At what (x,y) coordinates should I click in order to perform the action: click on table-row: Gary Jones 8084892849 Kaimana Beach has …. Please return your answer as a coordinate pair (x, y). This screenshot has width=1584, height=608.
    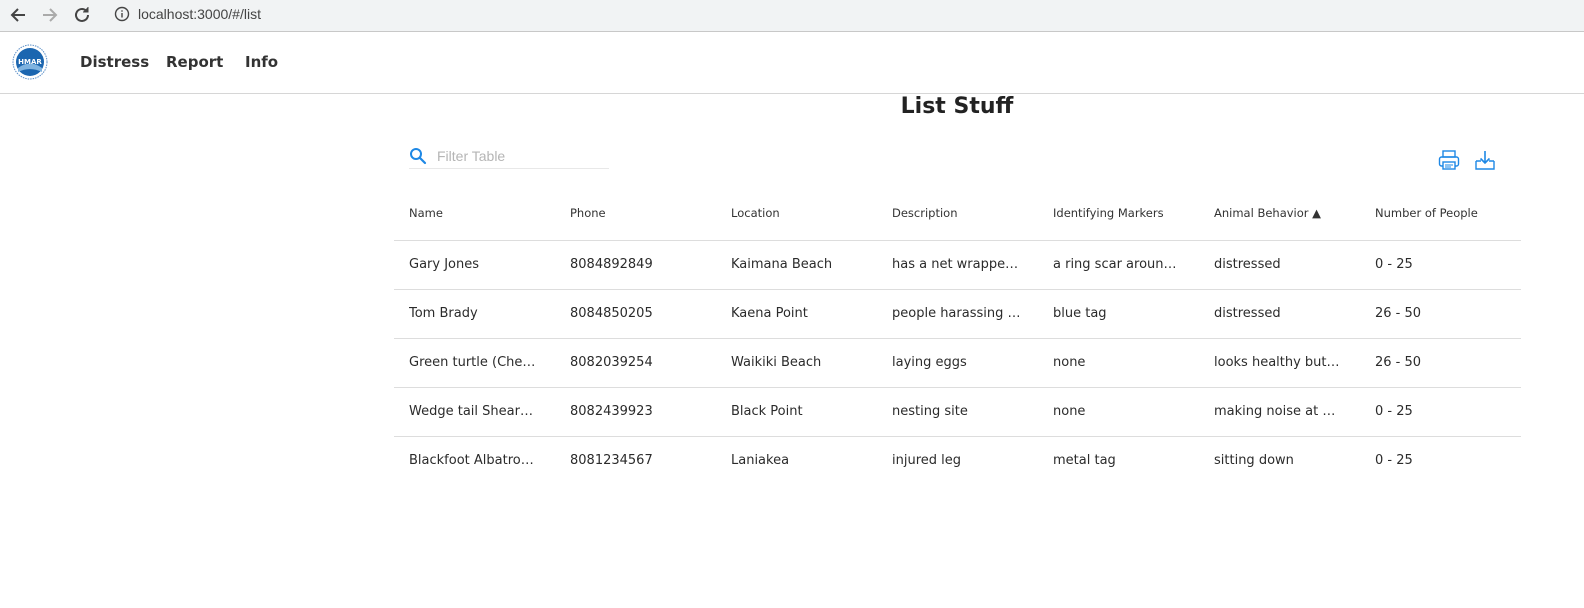
    Looking at the image, I should click on (957, 265).